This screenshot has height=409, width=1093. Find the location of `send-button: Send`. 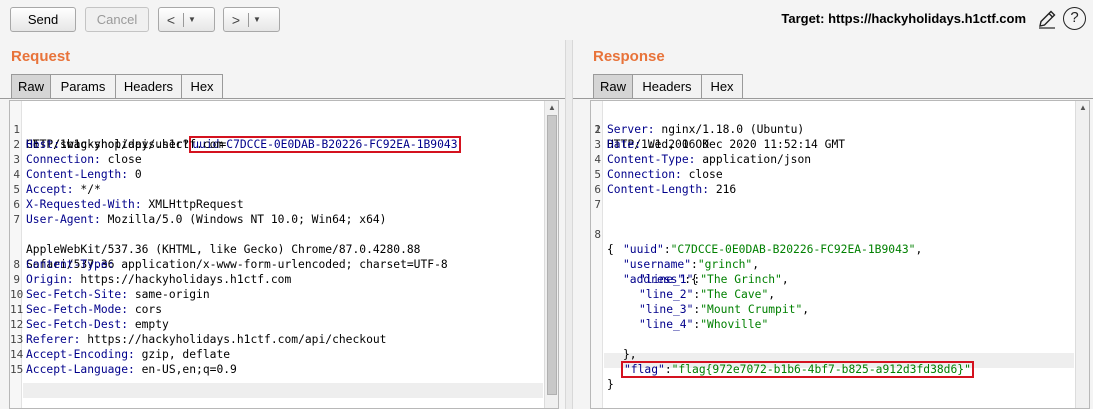

send-button: Send is located at coordinates (43, 19).